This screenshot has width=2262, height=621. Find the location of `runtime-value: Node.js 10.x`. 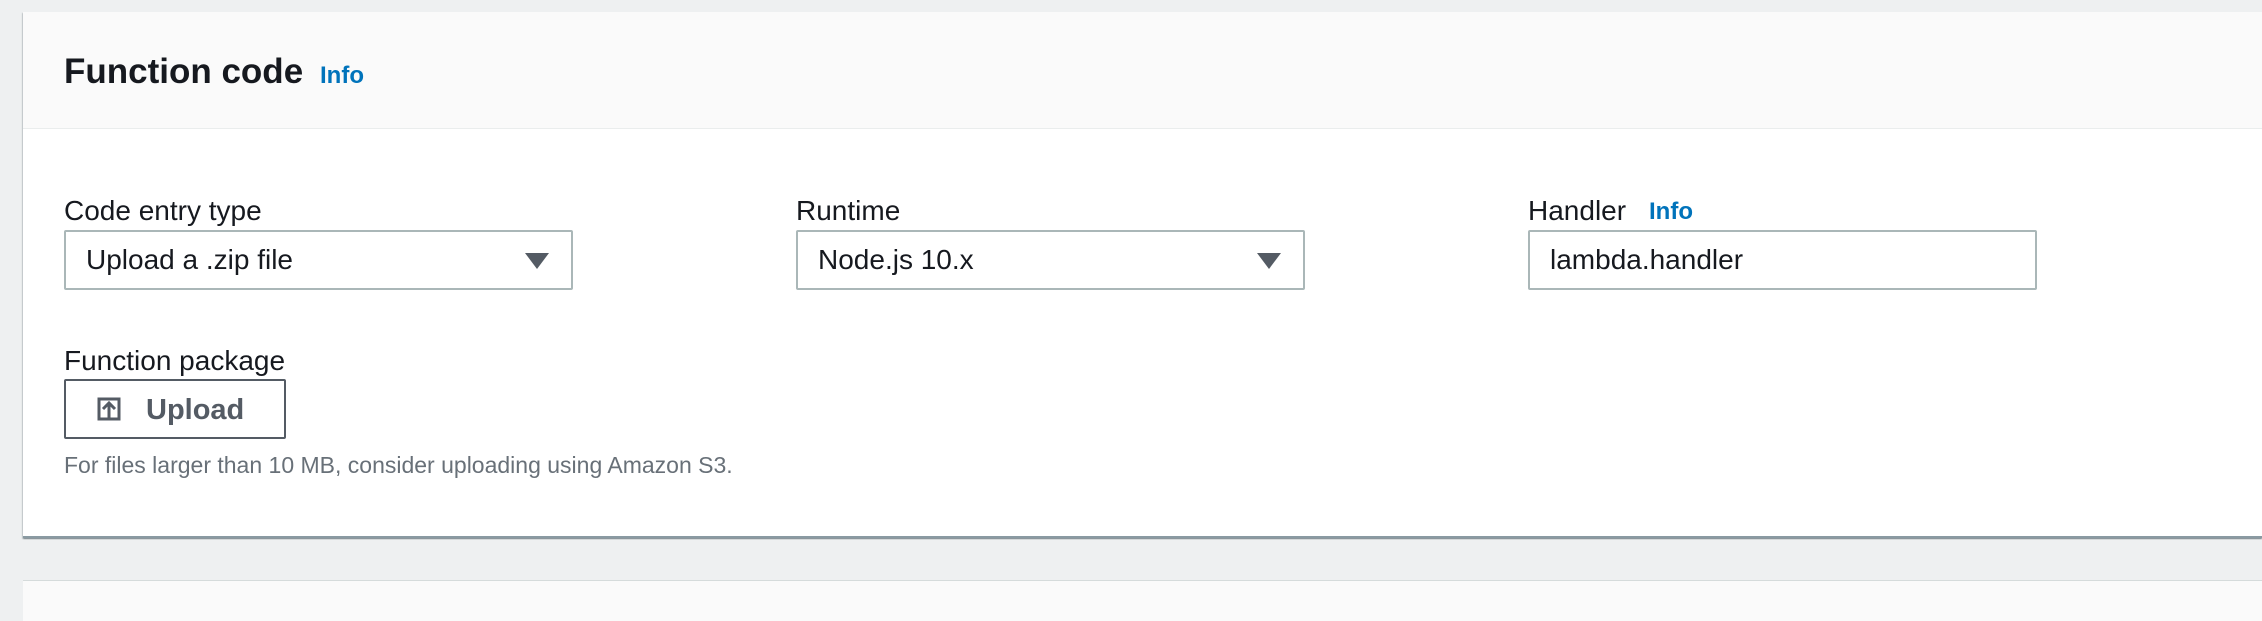

runtime-value: Node.js 10.x is located at coordinates (896, 259).